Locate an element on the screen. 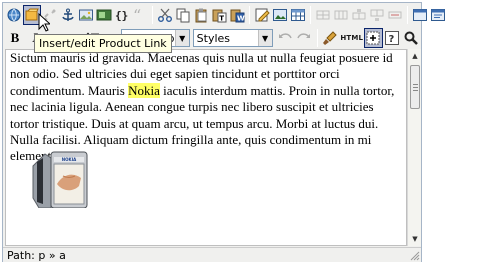 This screenshot has height=264, width=500. broom-icon is located at coordinates (330, 38).